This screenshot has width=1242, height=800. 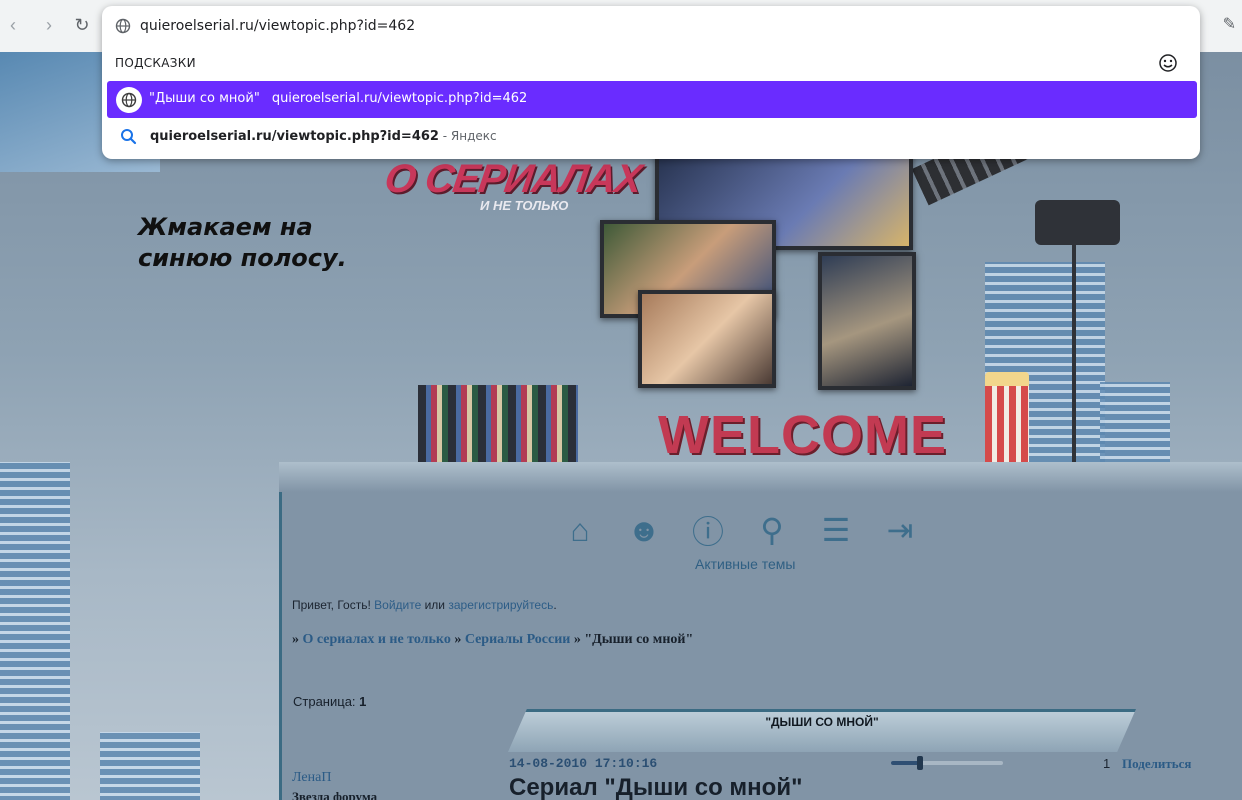 What do you see at coordinates (1077, 222) in the screenshot?
I see `camera-decoration` at bounding box center [1077, 222].